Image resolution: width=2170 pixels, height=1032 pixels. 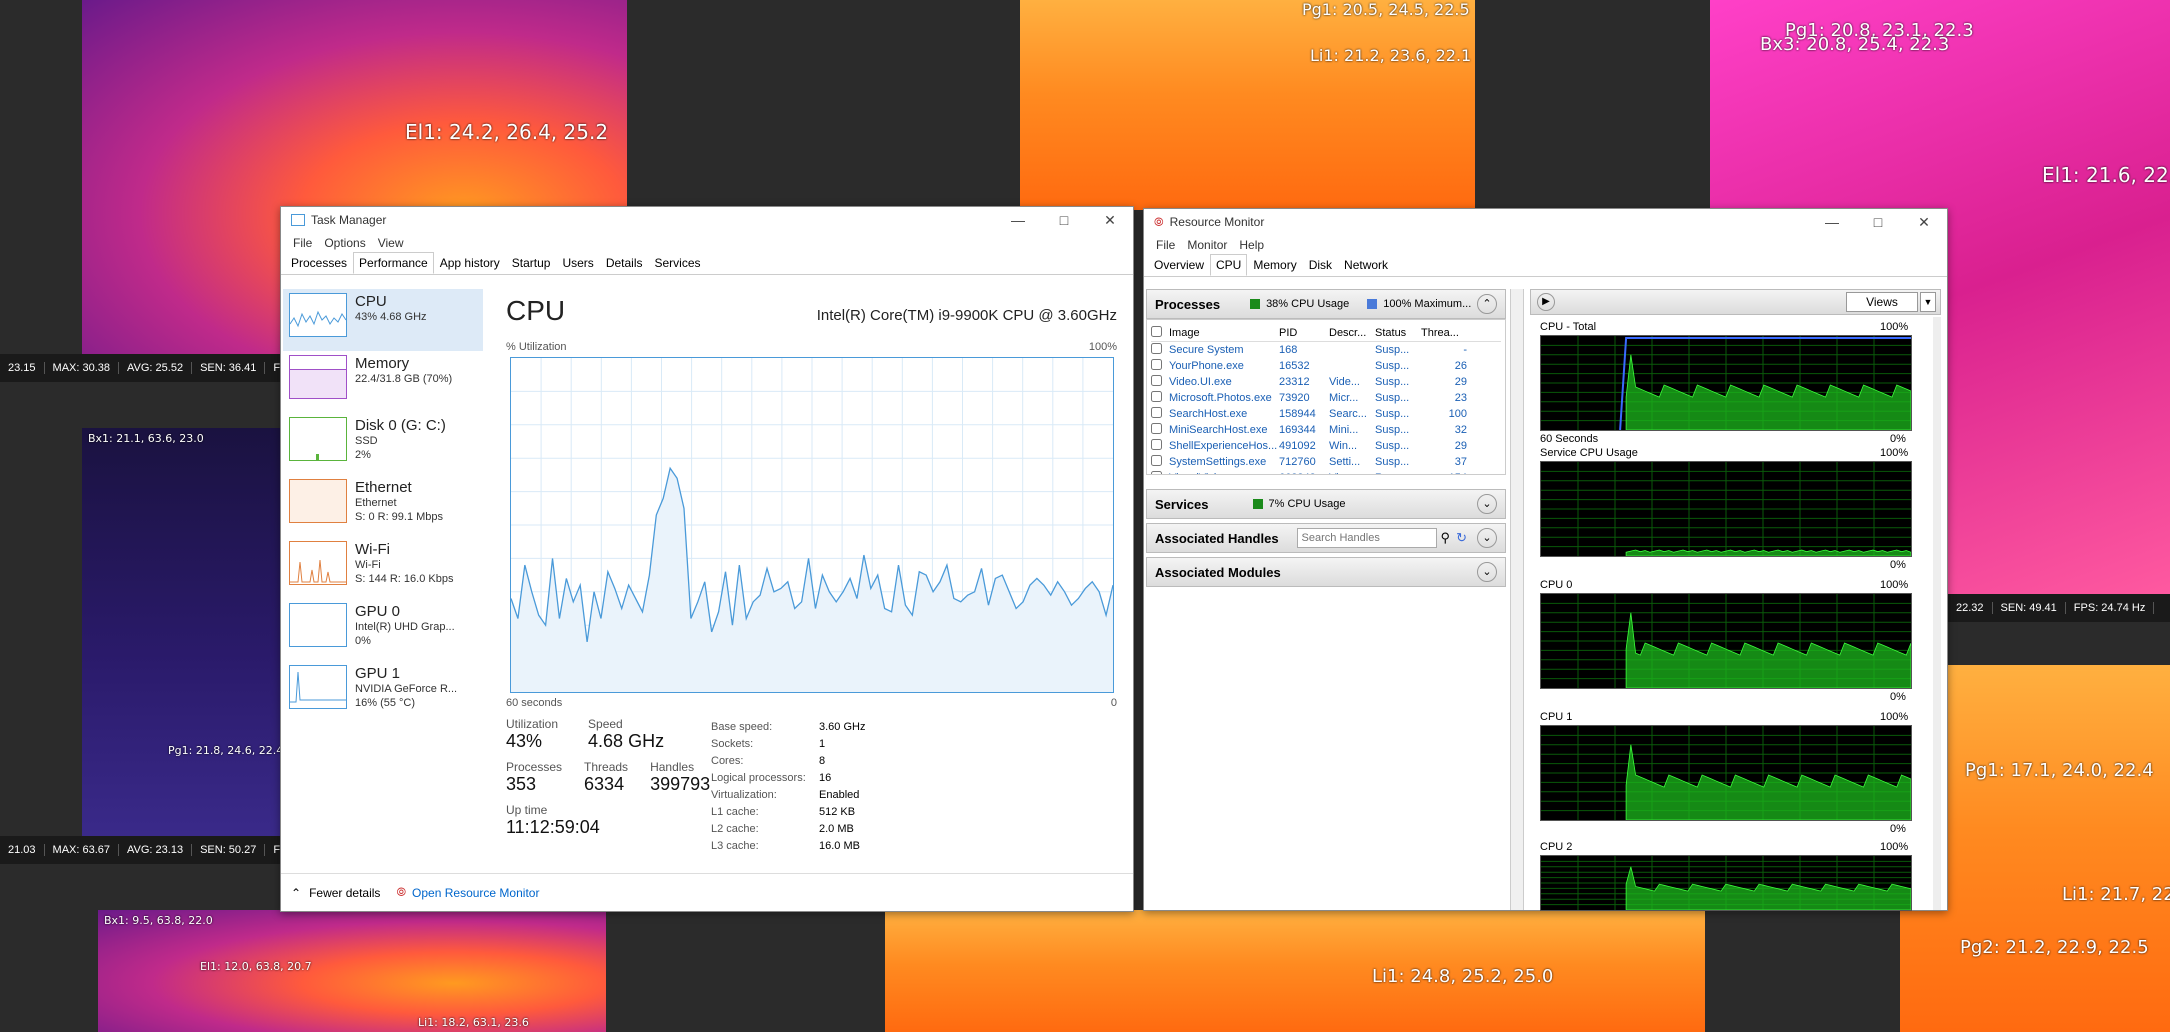 What do you see at coordinates (1251, 245) in the screenshot?
I see `menu-help: Help` at bounding box center [1251, 245].